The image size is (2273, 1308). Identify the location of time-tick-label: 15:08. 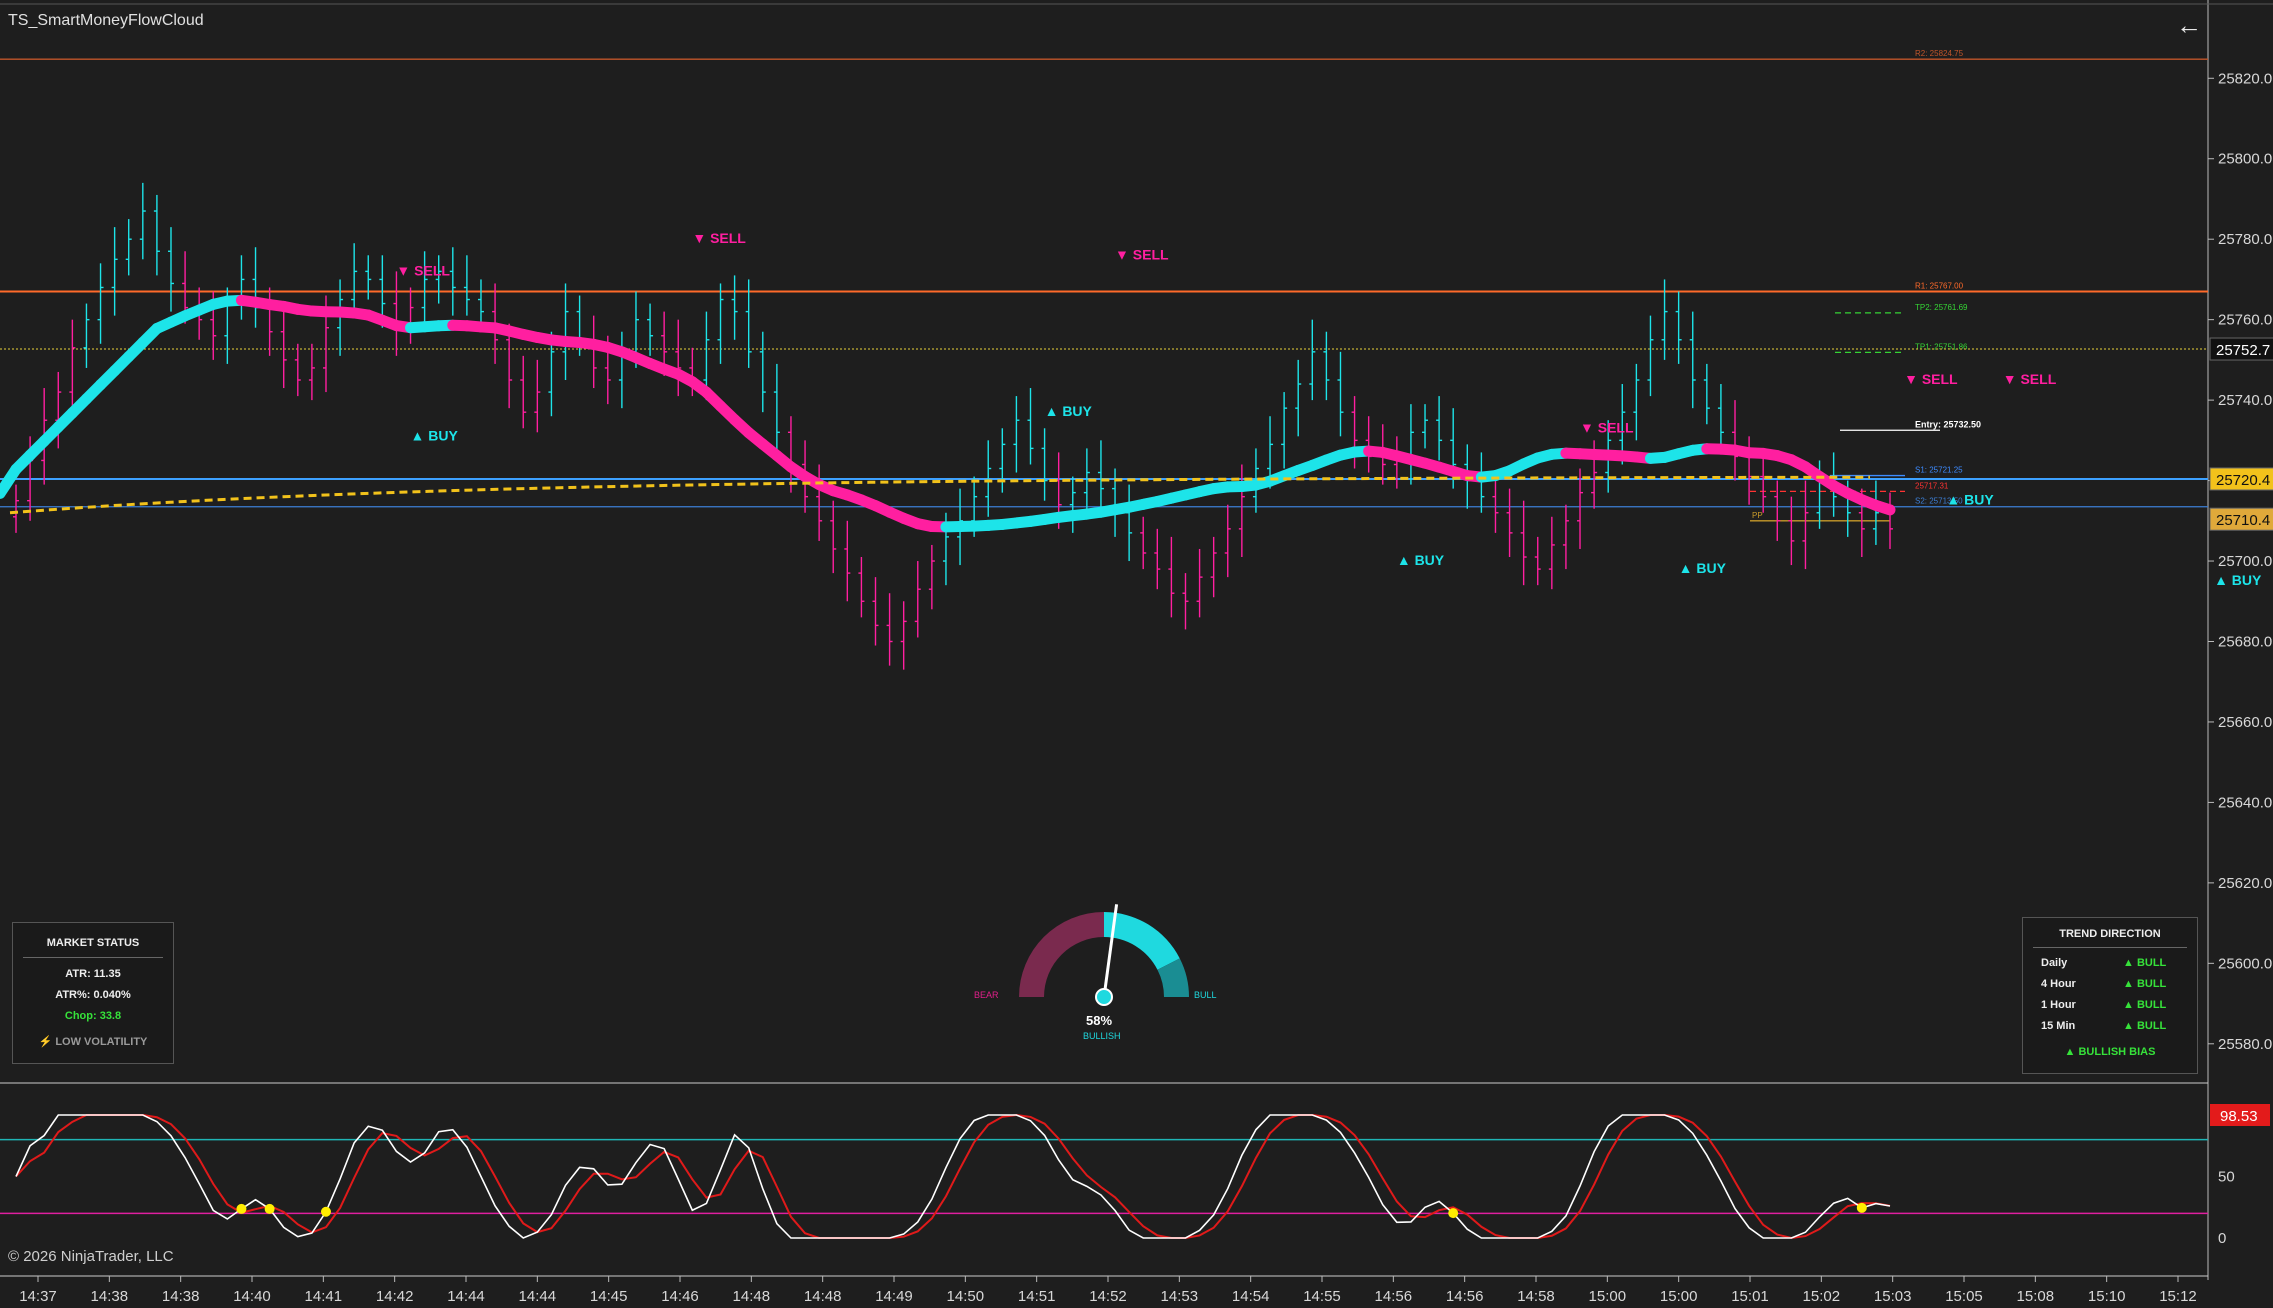
(2036, 1296).